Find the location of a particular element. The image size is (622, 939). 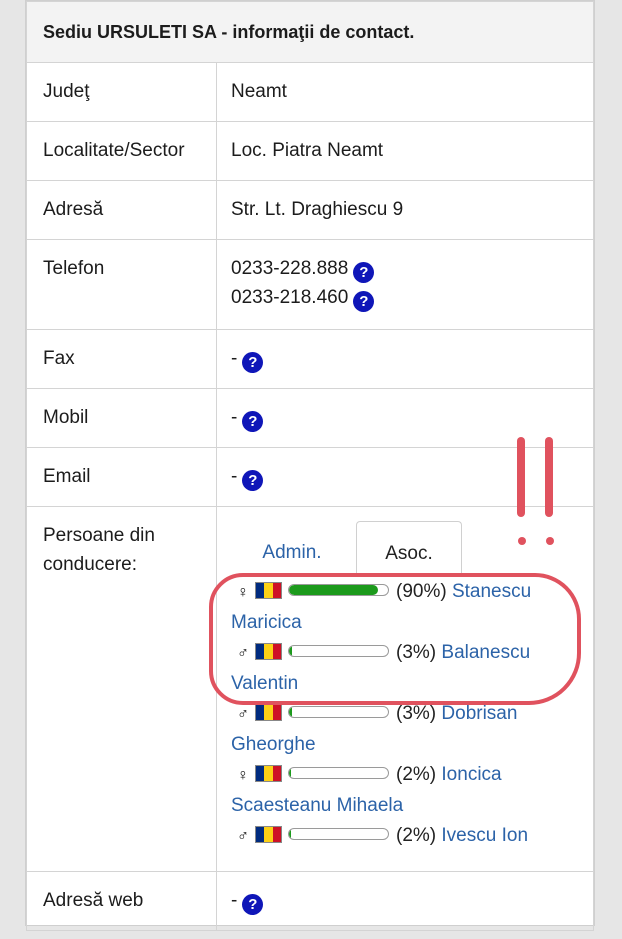

tab-asoc: Asoc. is located at coordinates (409, 548).